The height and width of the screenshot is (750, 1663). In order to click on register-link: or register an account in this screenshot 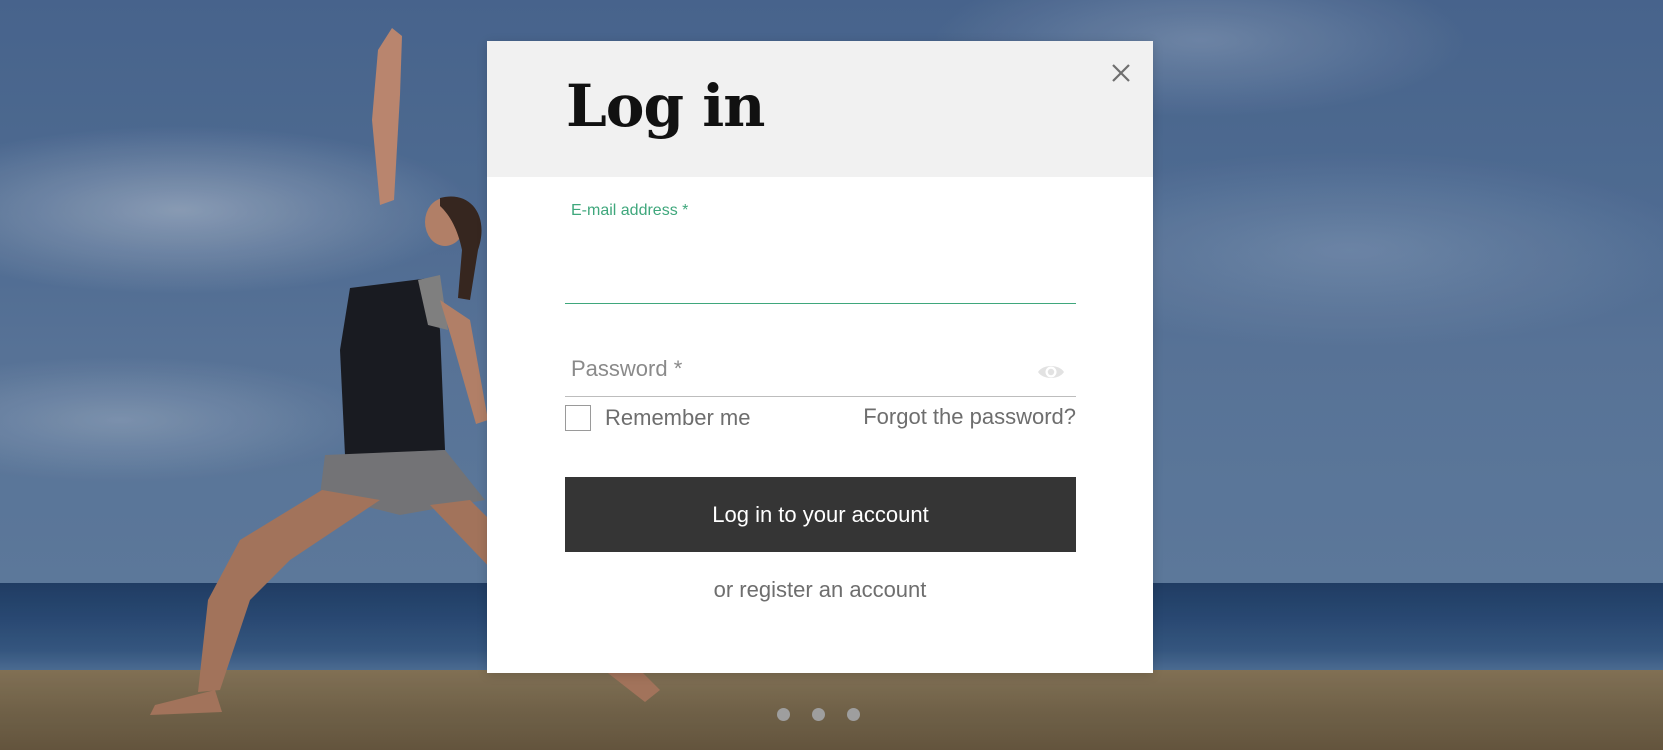, I will do `click(820, 590)`.